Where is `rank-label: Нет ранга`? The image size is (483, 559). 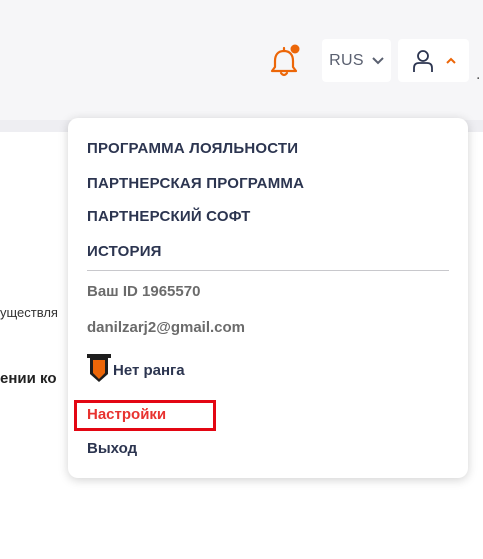
rank-label: Нет ранга is located at coordinates (149, 370).